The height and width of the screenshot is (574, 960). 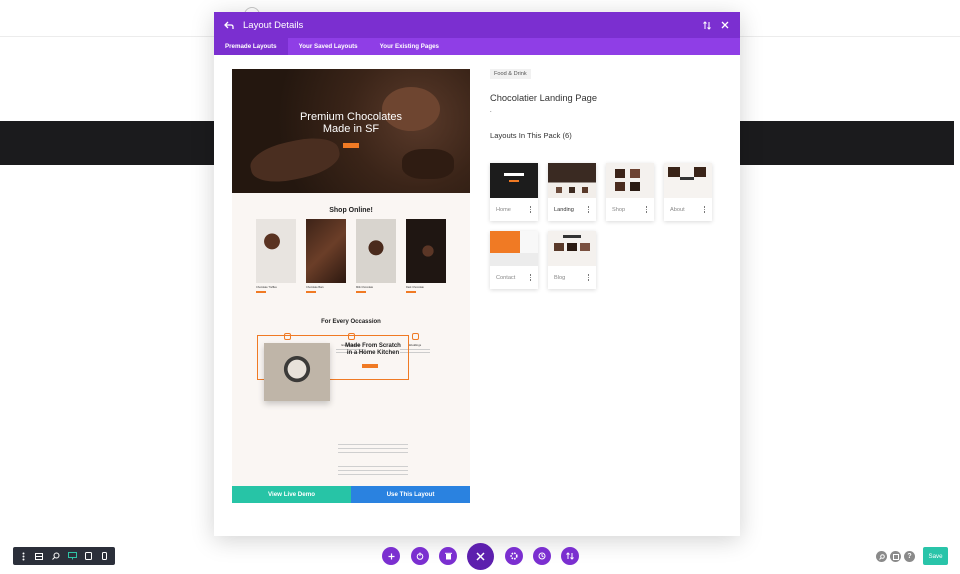 What do you see at coordinates (415, 336) in the screenshot?
I see `rings-icon` at bounding box center [415, 336].